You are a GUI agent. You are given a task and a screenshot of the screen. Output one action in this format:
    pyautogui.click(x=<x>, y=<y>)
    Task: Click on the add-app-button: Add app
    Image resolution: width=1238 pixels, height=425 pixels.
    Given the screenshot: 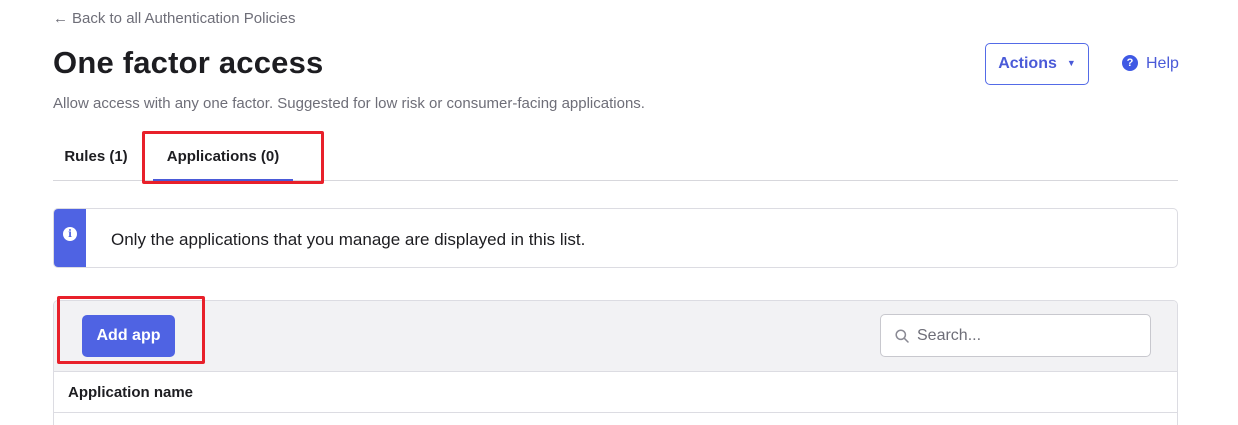 What is the action you would take?
    pyautogui.click(x=128, y=336)
    